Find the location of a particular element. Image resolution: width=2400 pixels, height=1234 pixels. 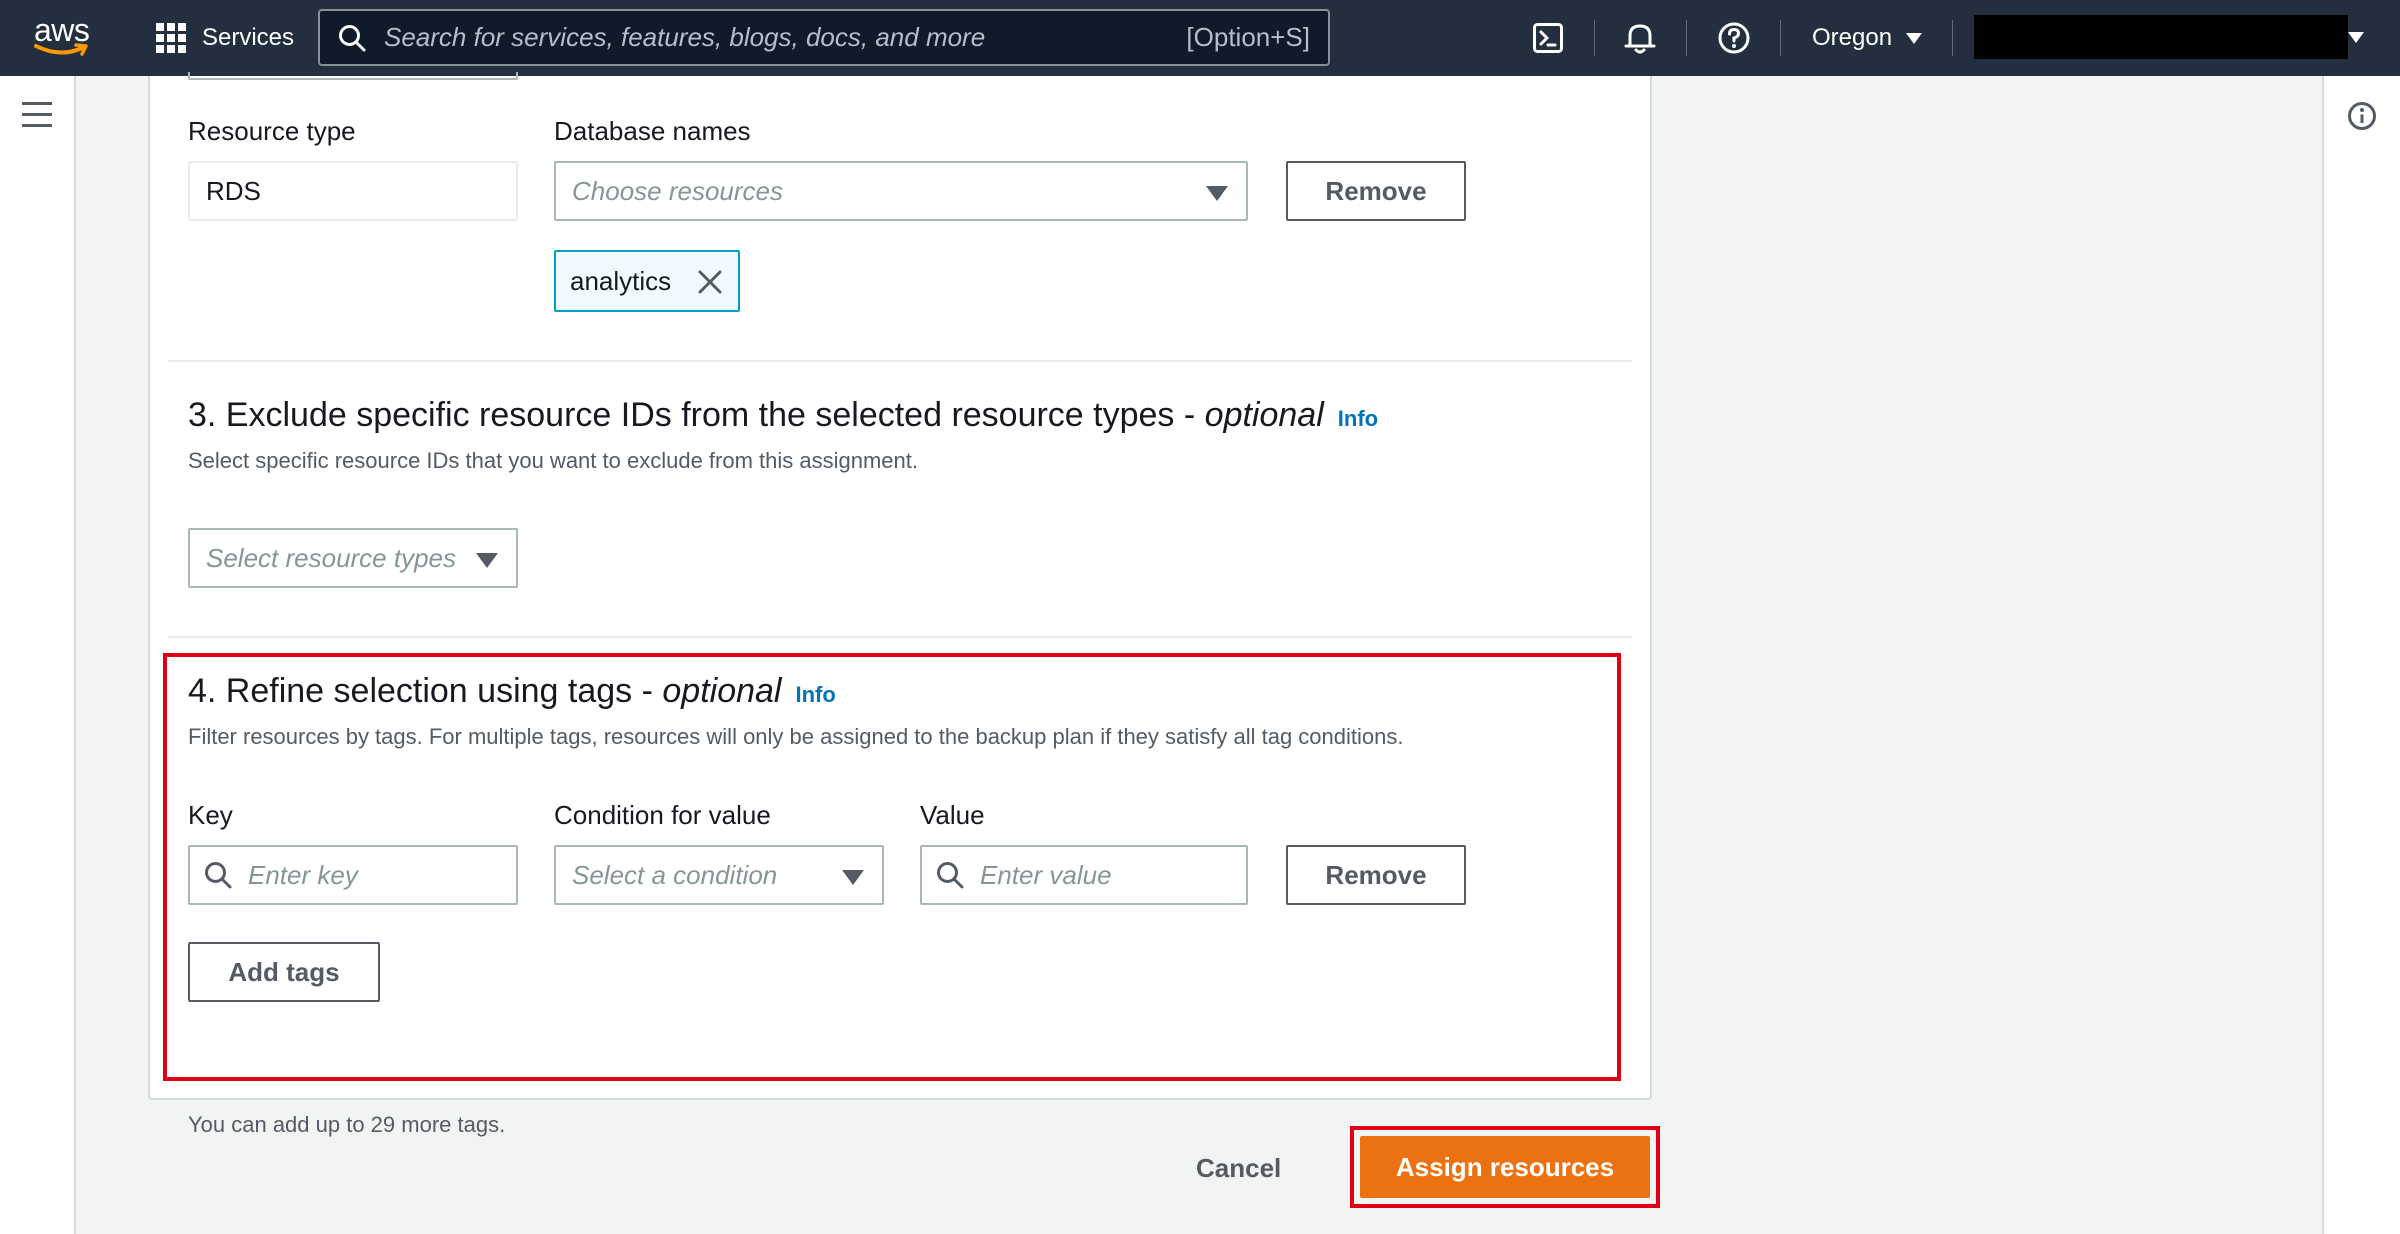

tag-limit-note: You can add up to 29 more tags. is located at coordinates (347, 1124).